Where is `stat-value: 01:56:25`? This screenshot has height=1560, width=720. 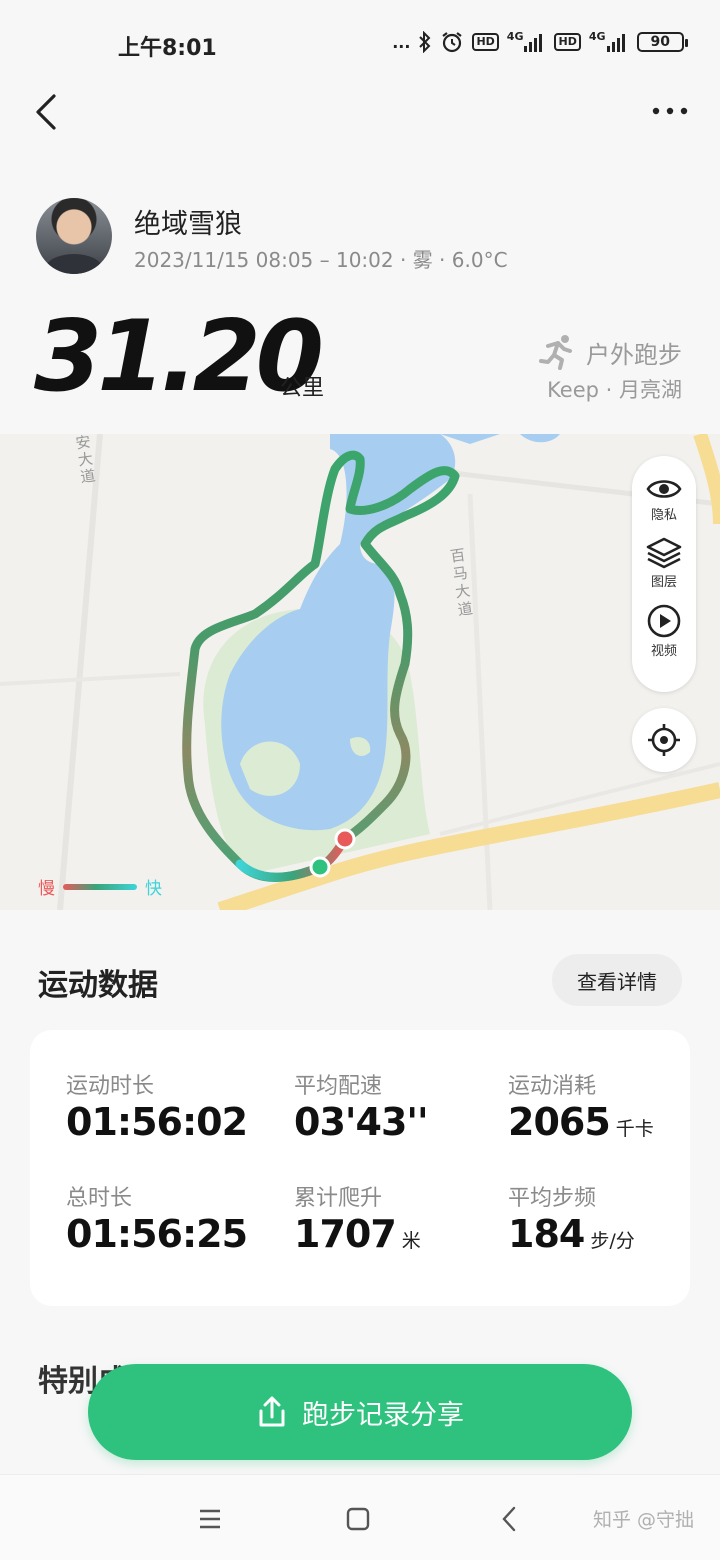 stat-value: 01:56:25 is located at coordinates (157, 1234).